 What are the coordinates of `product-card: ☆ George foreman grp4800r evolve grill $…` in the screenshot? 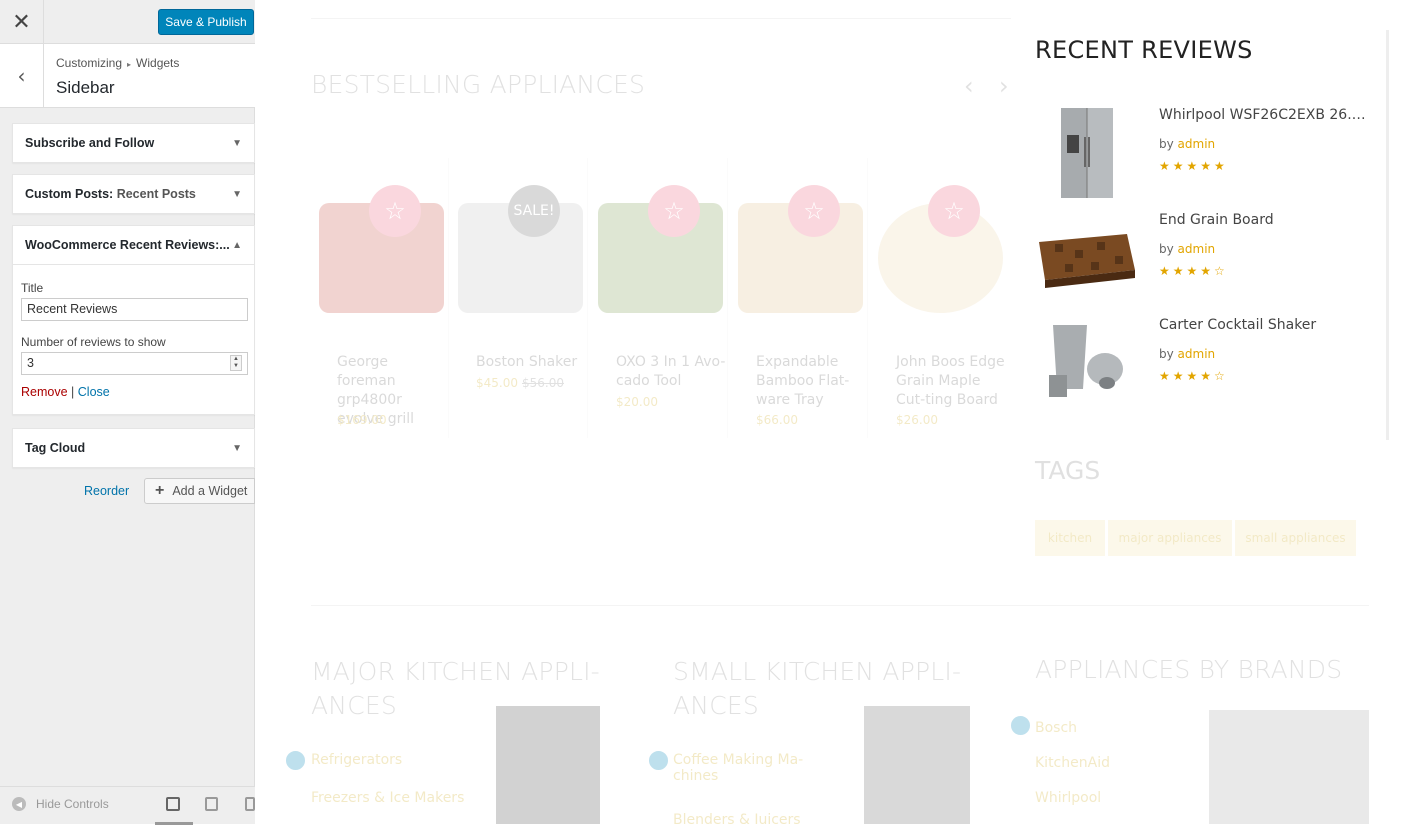 It's located at (380, 298).